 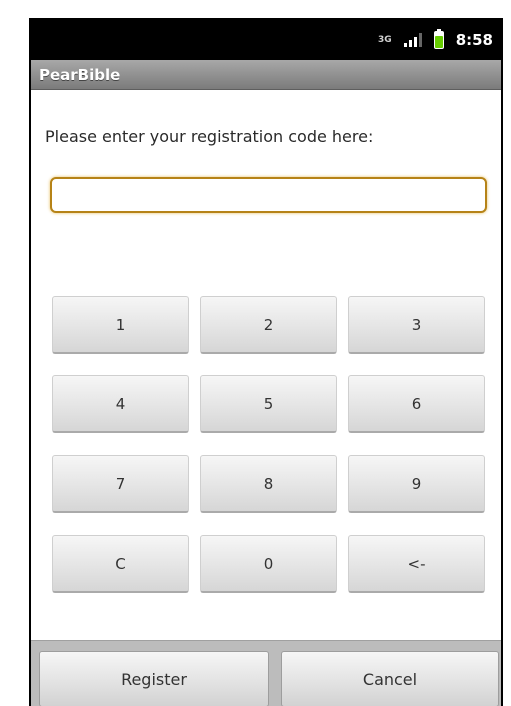 I want to click on key-9: 9, so click(x=416, y=484).